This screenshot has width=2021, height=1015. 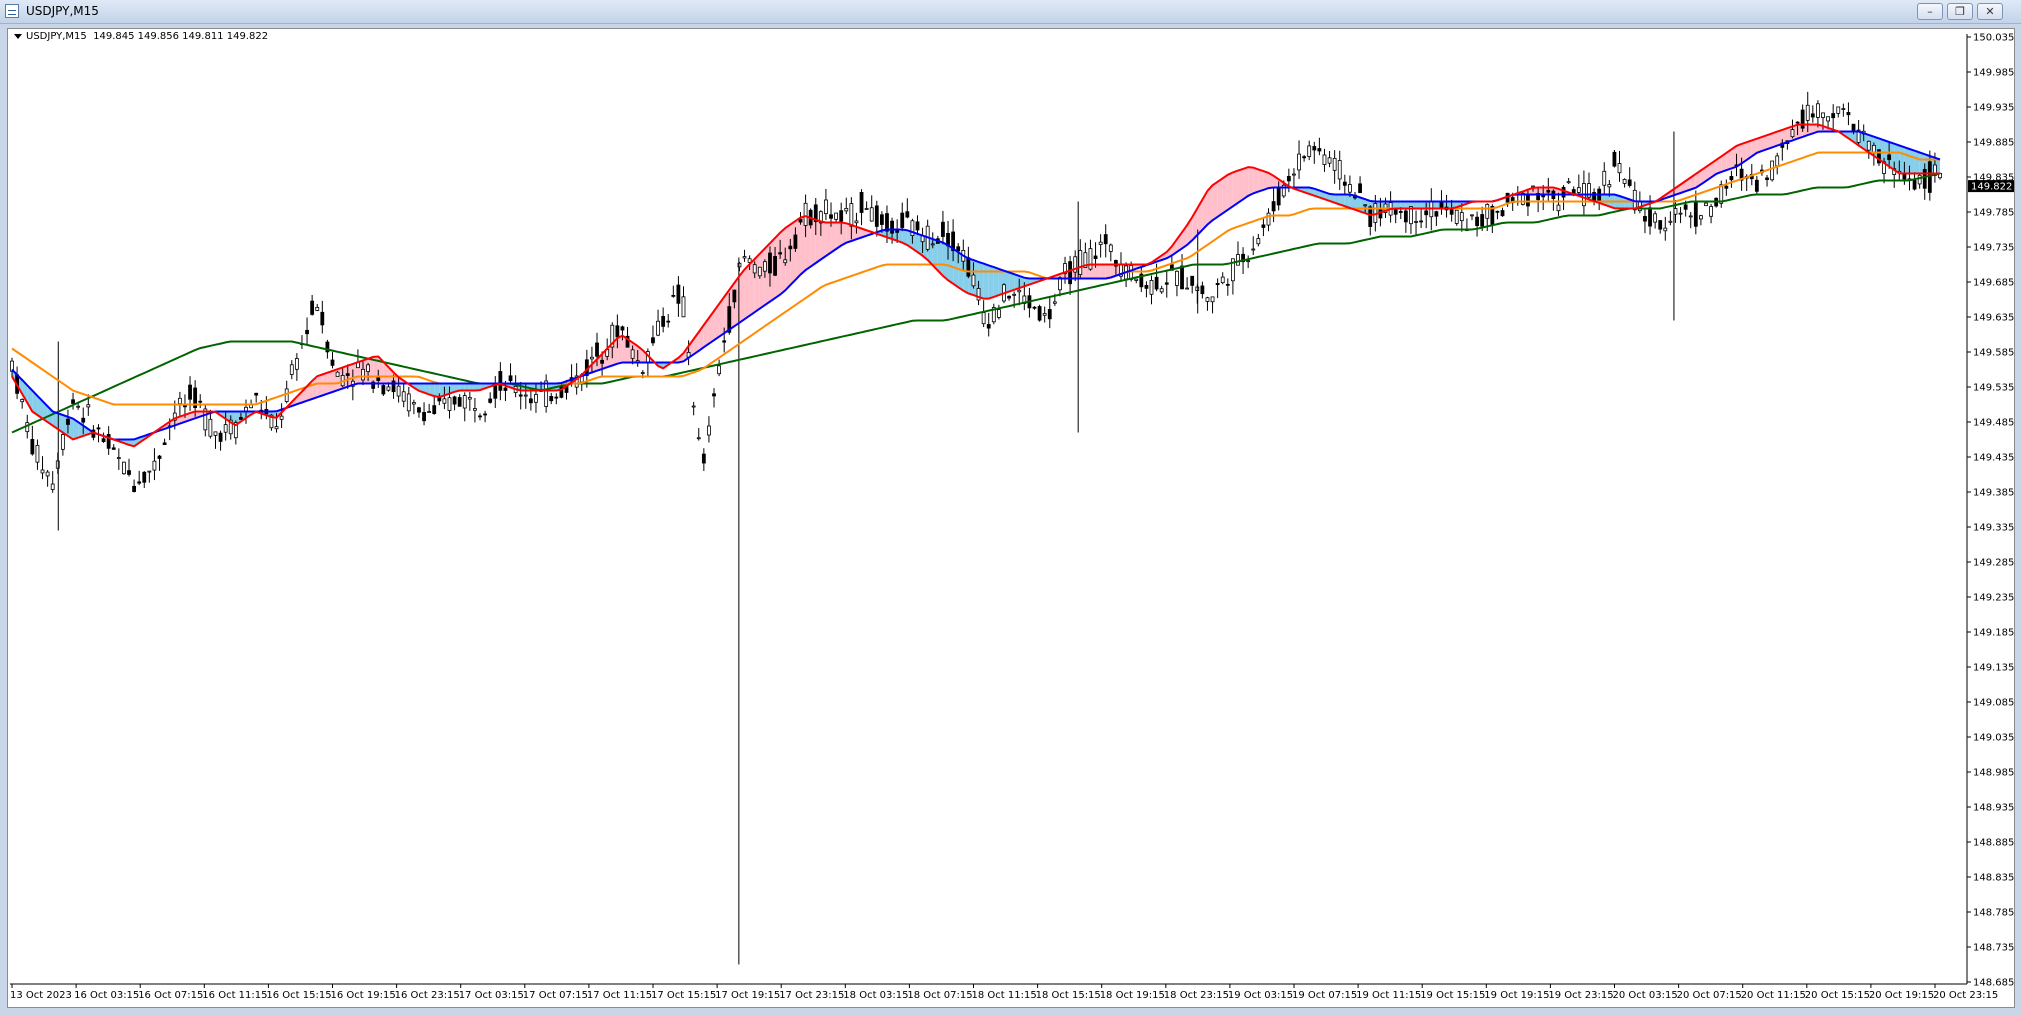 What do you see at coordinates (427, 995) in the screenshot?
I see `time-tick-label: 16 Oct 23:15` at bounding box center [427, 995].